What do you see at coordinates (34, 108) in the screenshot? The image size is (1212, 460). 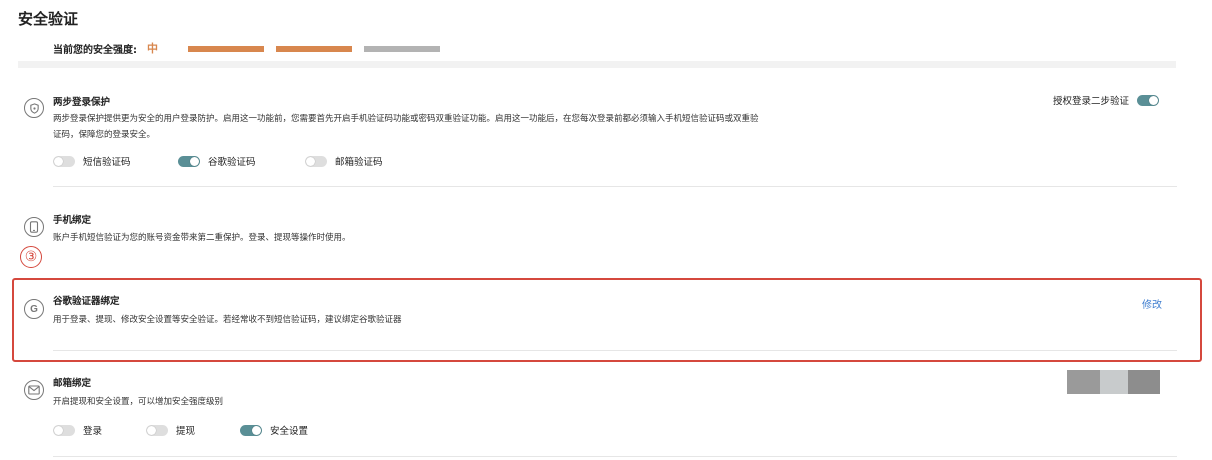 I see `shield-icon` at bounding box center [34, 108].